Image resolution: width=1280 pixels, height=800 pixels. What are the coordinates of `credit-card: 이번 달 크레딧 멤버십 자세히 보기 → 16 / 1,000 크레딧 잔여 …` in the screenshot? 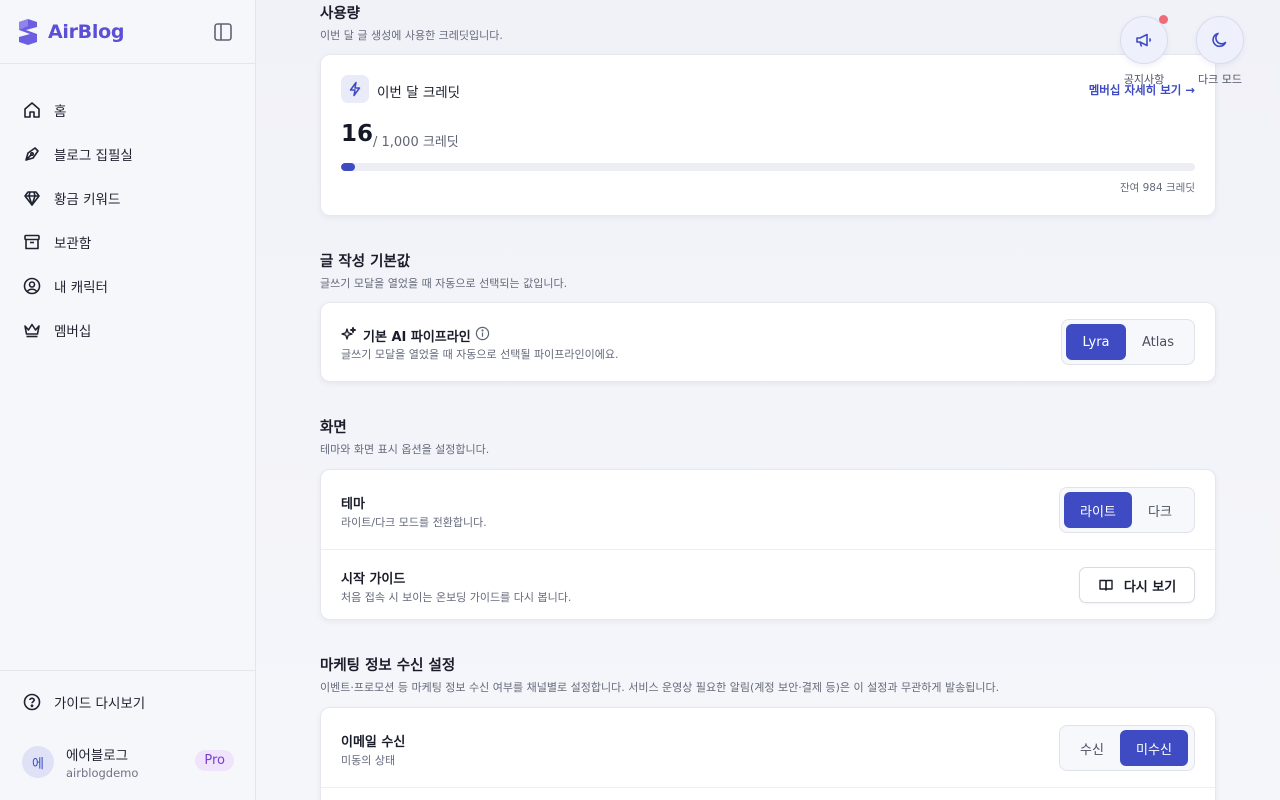 It's located at (768, 135).